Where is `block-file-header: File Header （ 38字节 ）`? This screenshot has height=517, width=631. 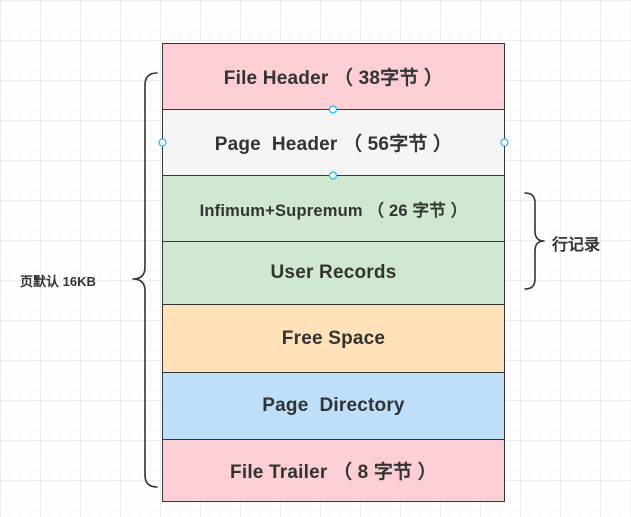
block-file-header: File Header （ 38字节 ） is located at coordinates (333, 77).